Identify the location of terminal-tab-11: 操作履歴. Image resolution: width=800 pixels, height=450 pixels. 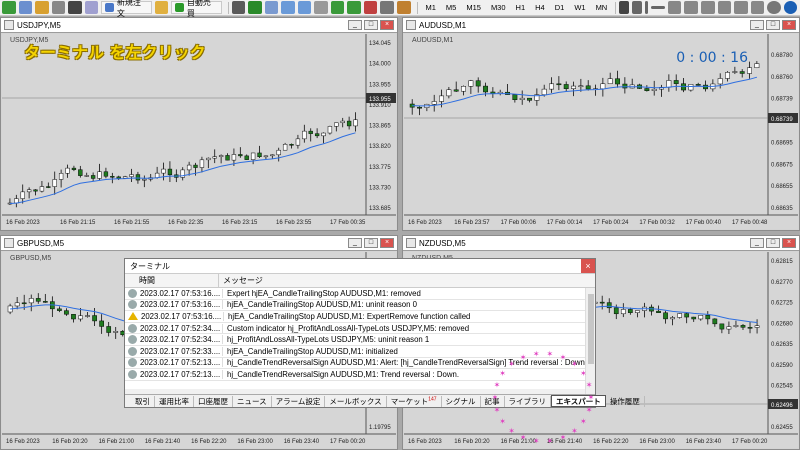
(625, 401).